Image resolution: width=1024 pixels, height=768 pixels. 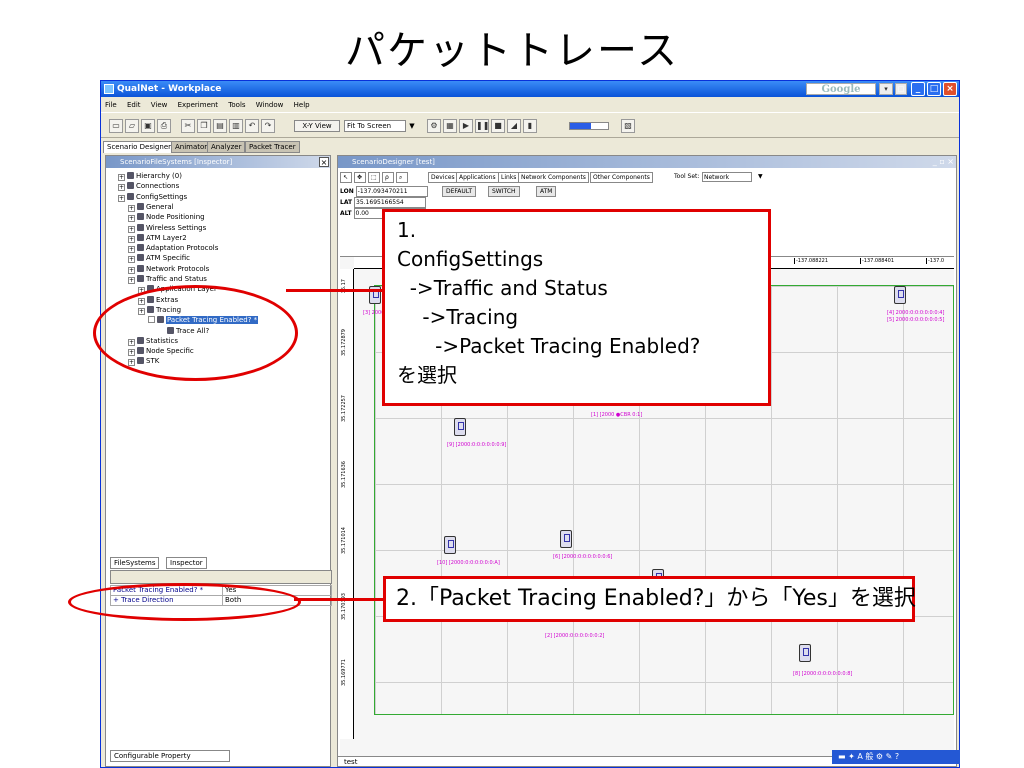 I want to click on device-default-button: DEFAULT, so click(x=459, y=191).